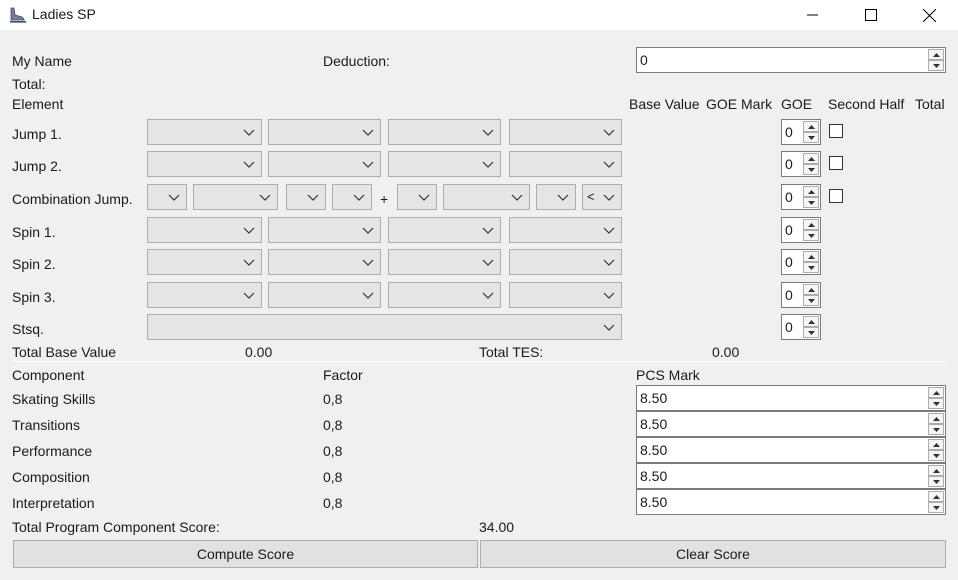 This screenshot has height=580, width=958. Describe the element at coordinates (801, 262) in the screenshot. I see `goe-spinner-5: 0` at that location.